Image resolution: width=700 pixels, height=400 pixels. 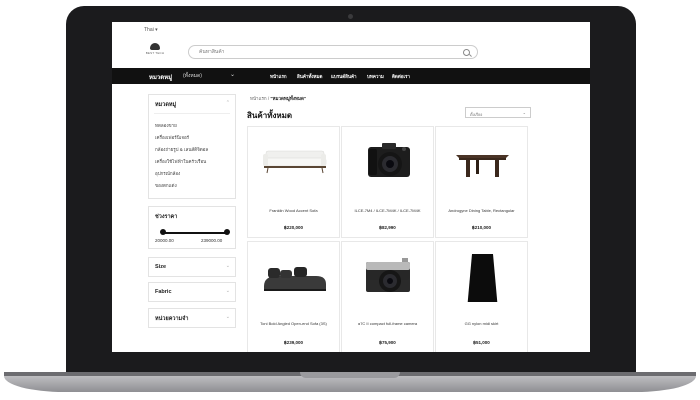 I want to click on product-price: ฿220,000, so click(x=293, y=227).